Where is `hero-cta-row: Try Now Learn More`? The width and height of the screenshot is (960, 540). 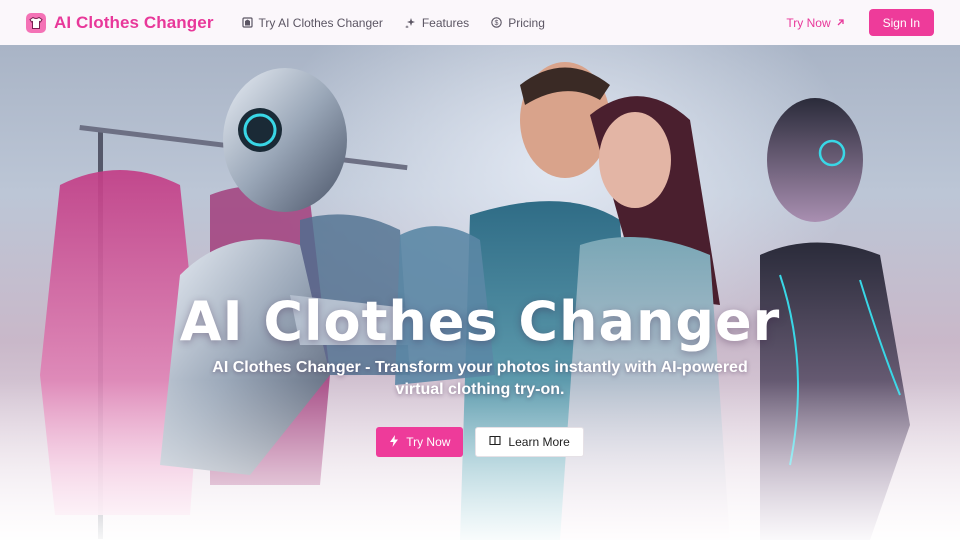 hero-cta-row: Try Now Learn More is located at coordinates (480, 442).